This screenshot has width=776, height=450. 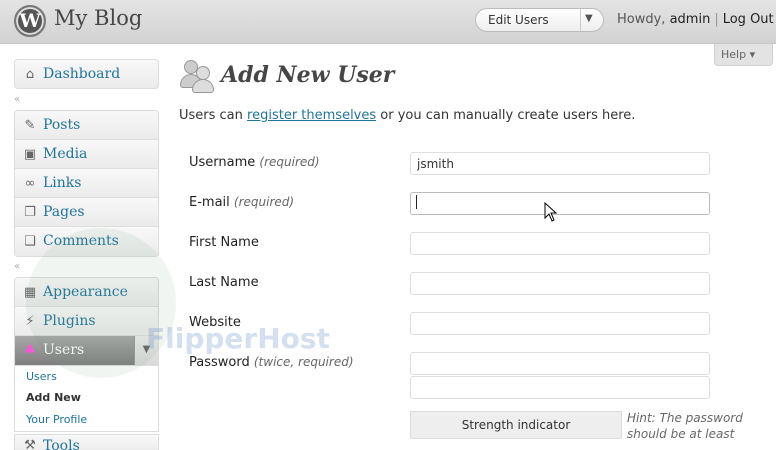 I want to click on submenu-item-your-profile: Your Profile, so click(x=56, y=419).